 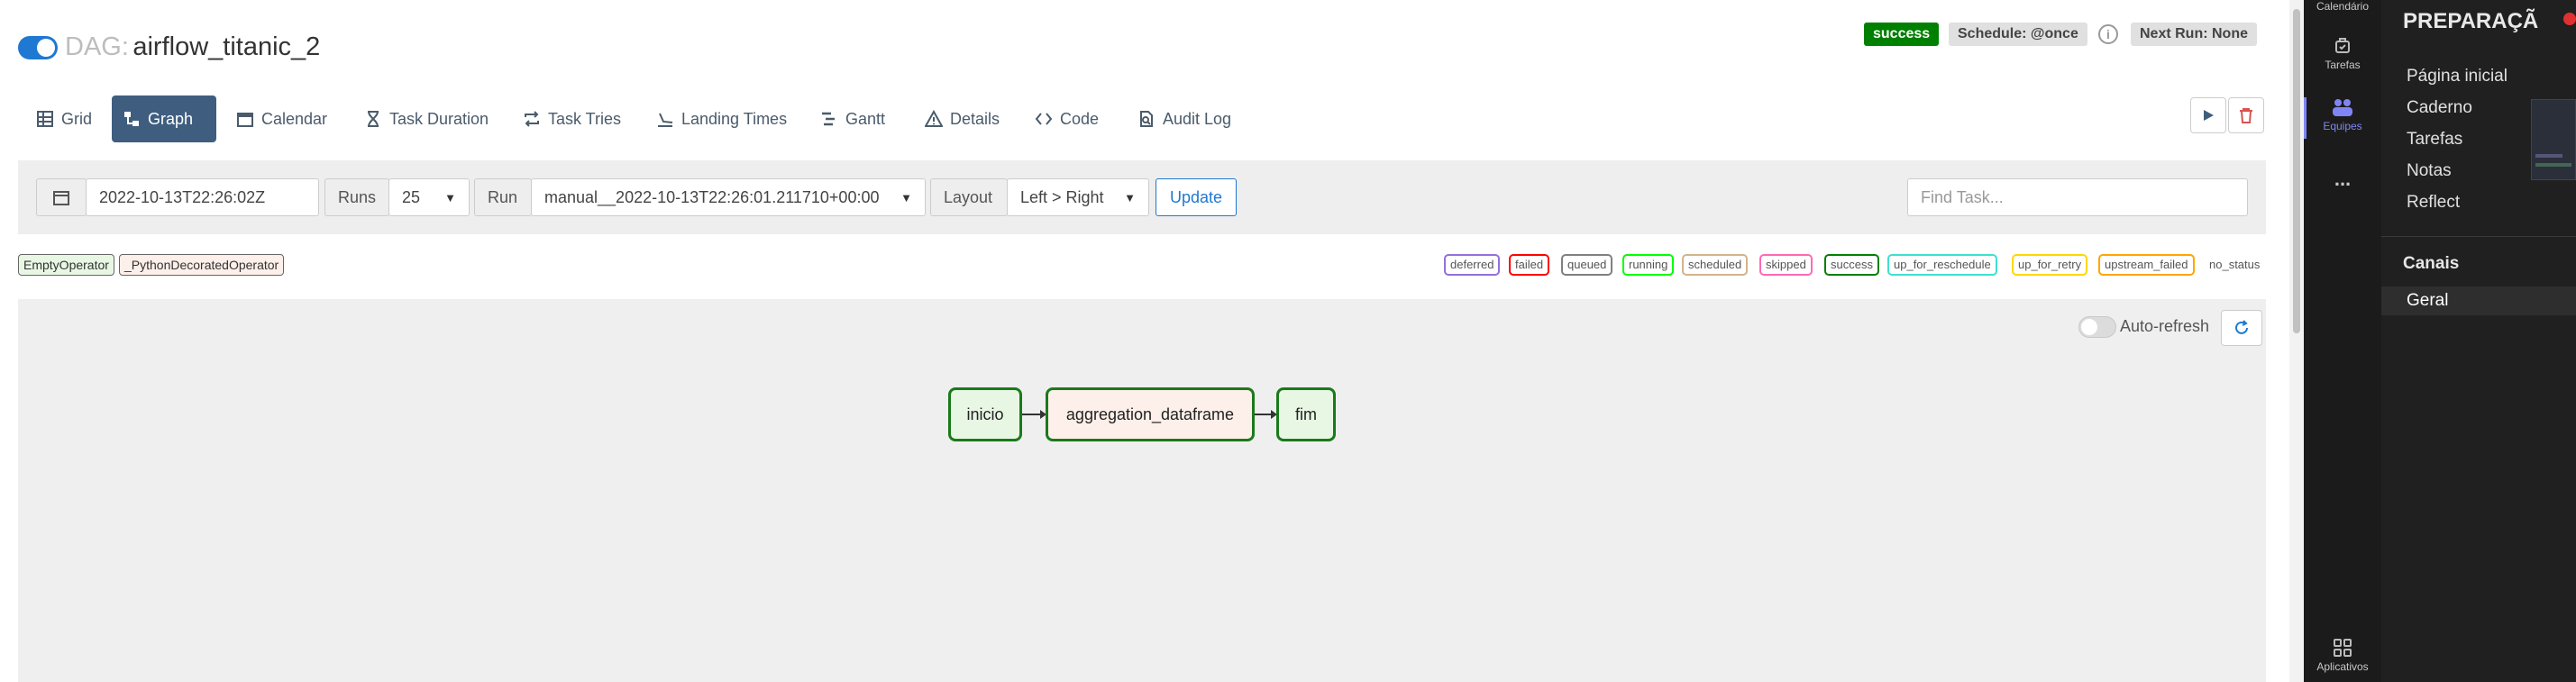 What do you see at coordinates (2343, 65) in the screenshot?
I see `rail-item-label: Tarefas` at bounding box center [2343, 65].